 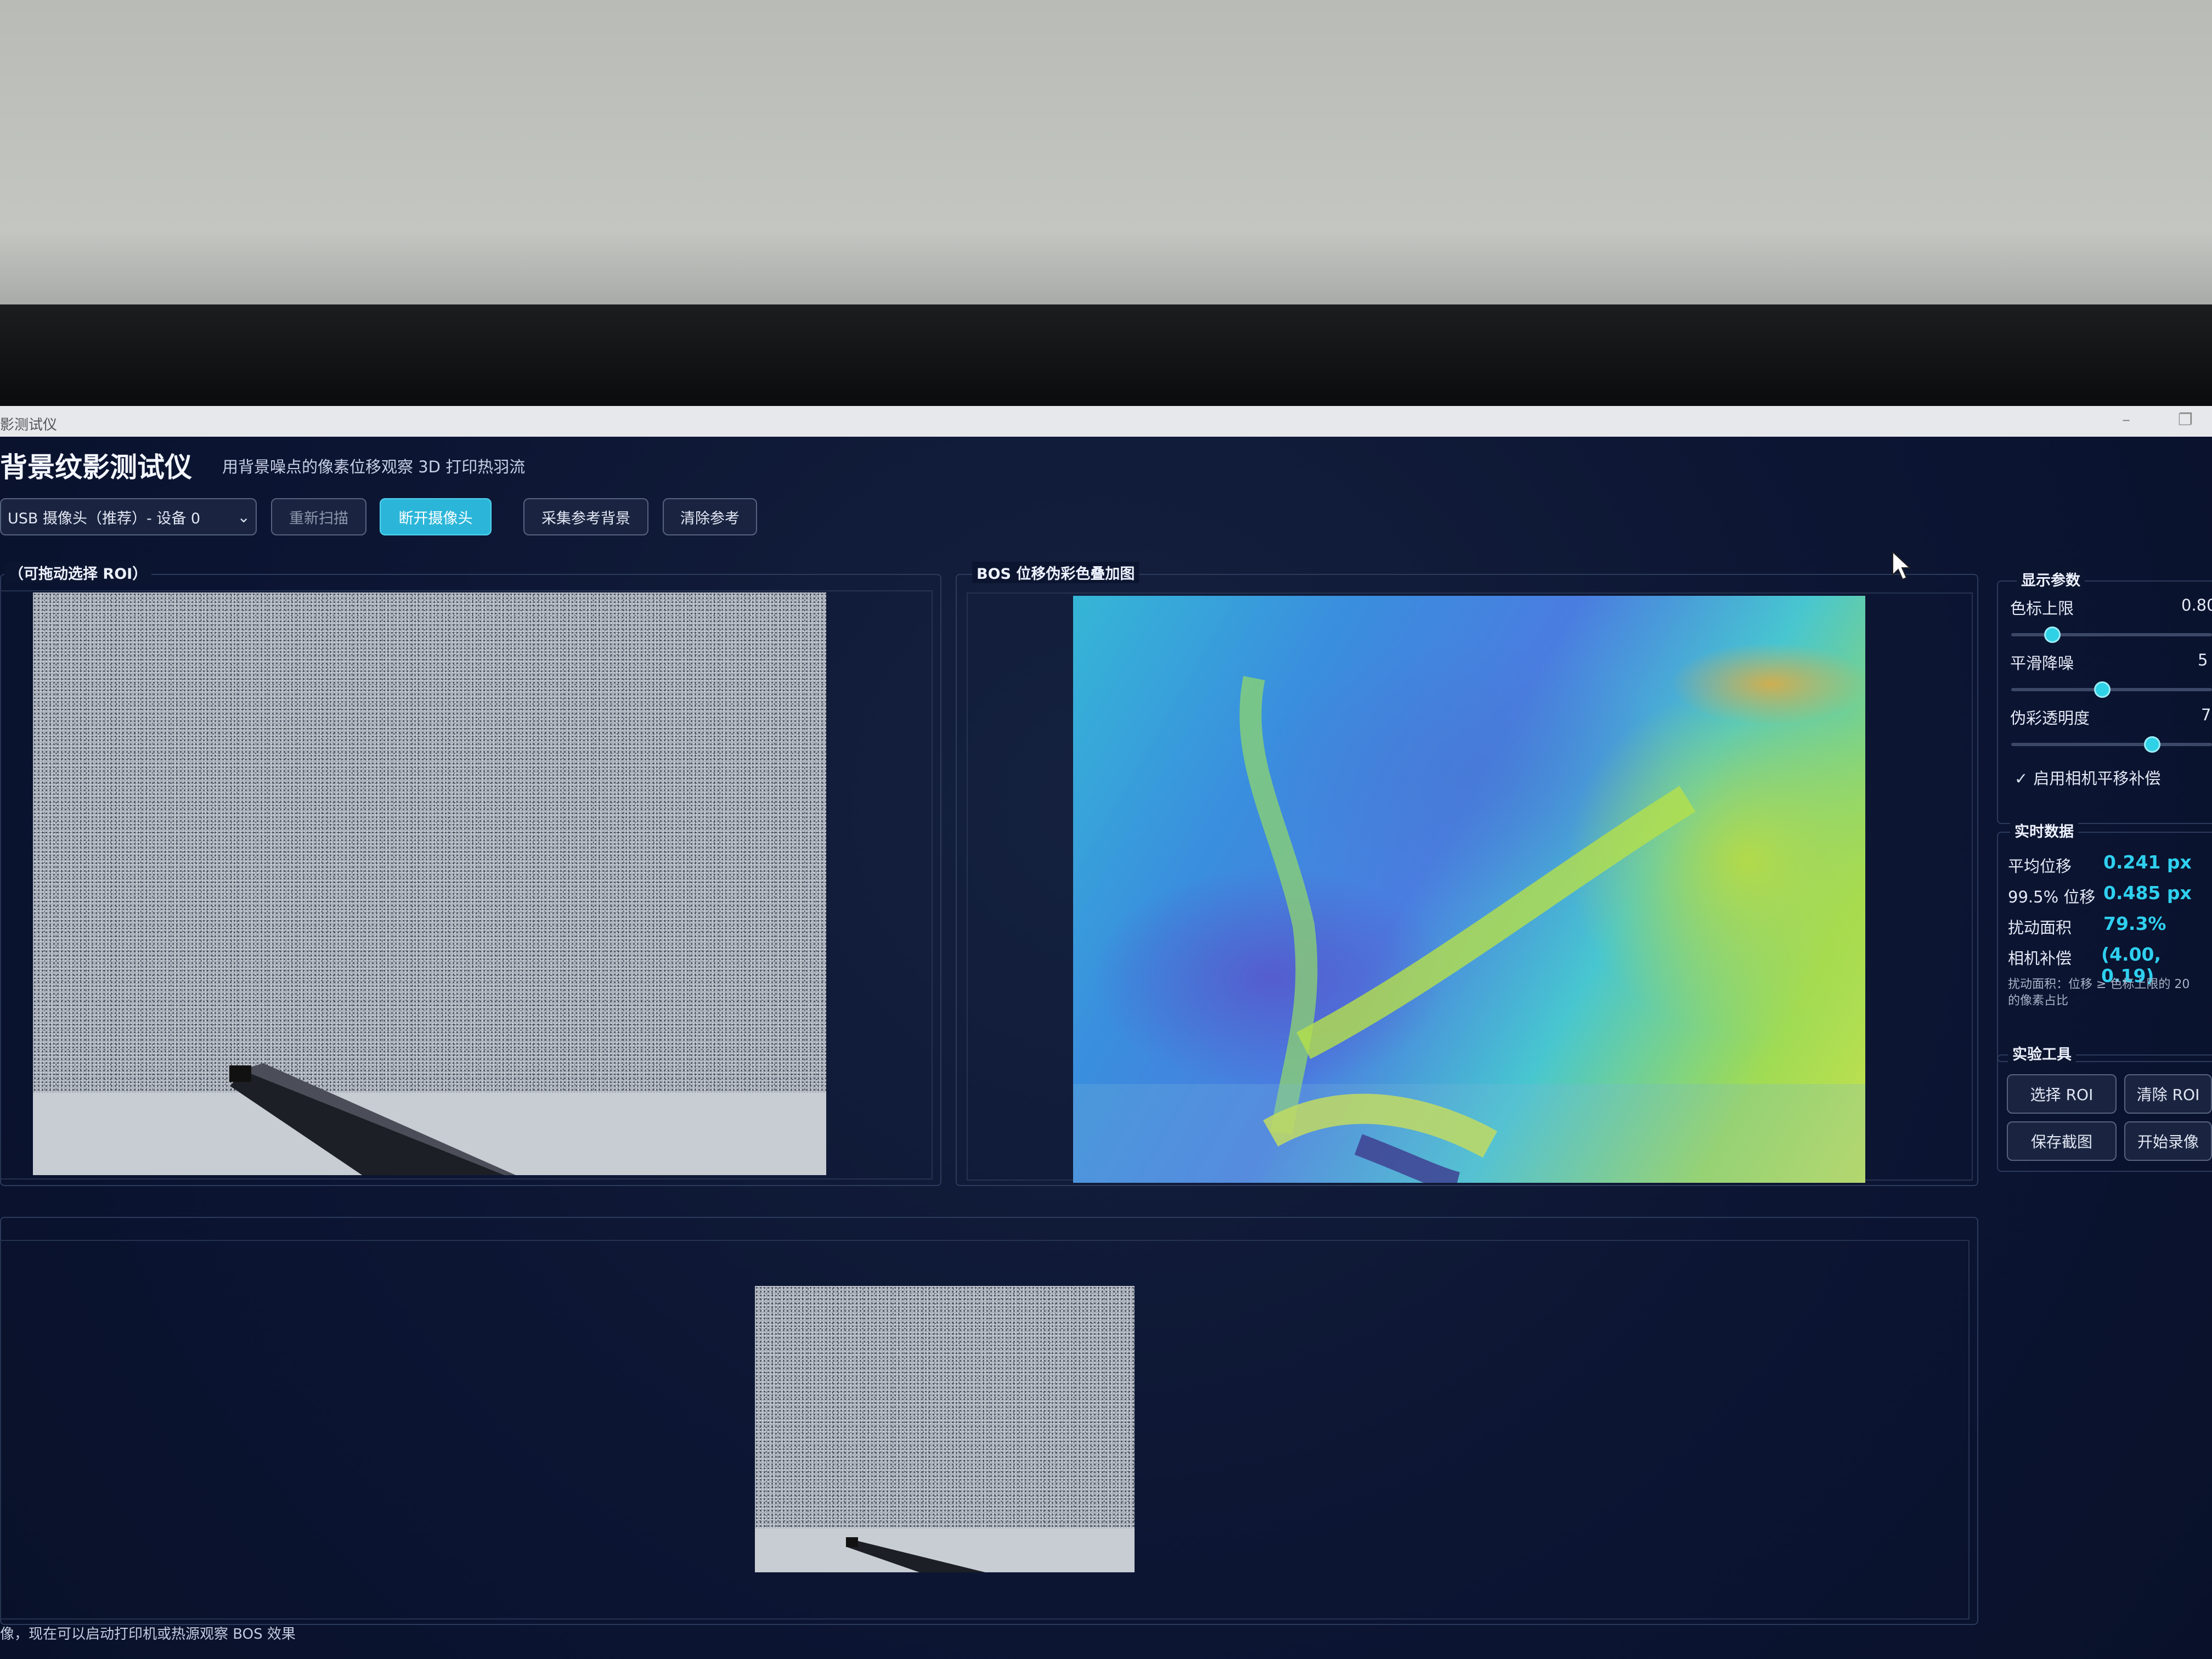 I want to click on compensation-checkbox: ✓ 启用相机平移补偿, so click(x=2087, y=778).